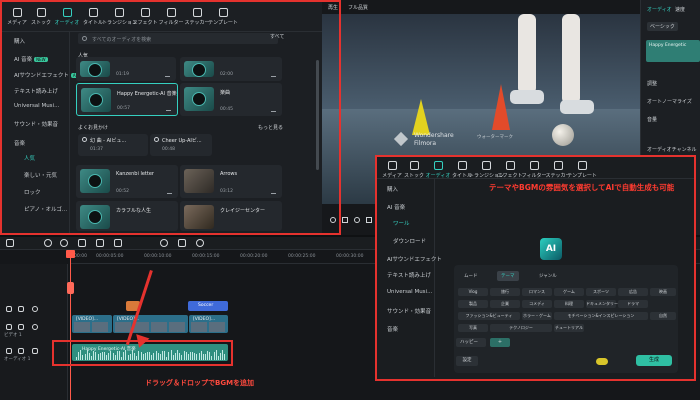 Image resolution: width=700 pixels, height=400 pixels. What do you see at coordinates (35, 351) in the screenshot?
I see `mute-icon` at bounding box center [35, 351].